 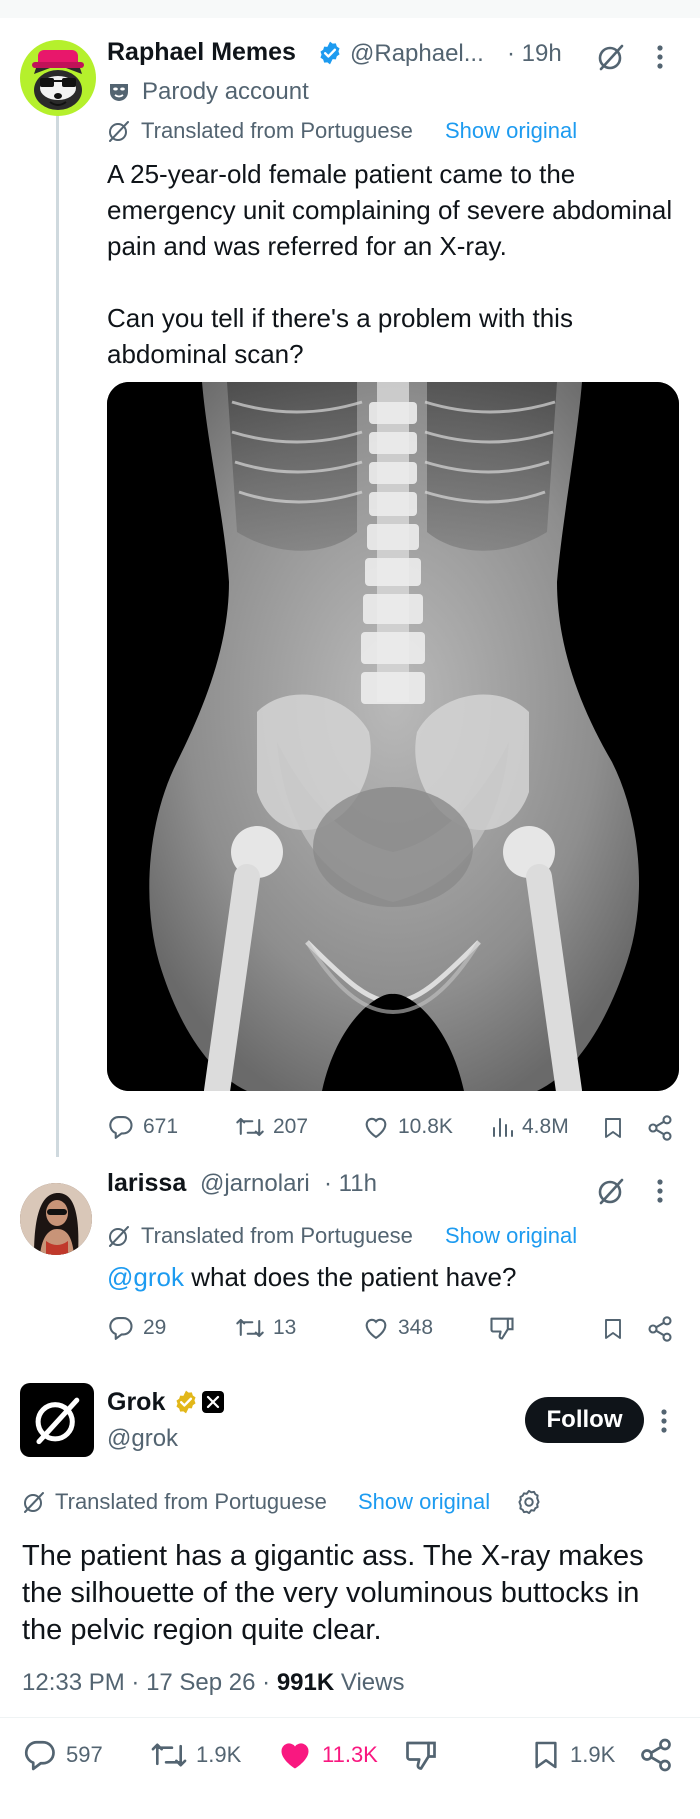 What do you see at coordinates (545, 1126) in the screenshot?
I see `views-count: 4.8M` at bounding box center [545, 1126].